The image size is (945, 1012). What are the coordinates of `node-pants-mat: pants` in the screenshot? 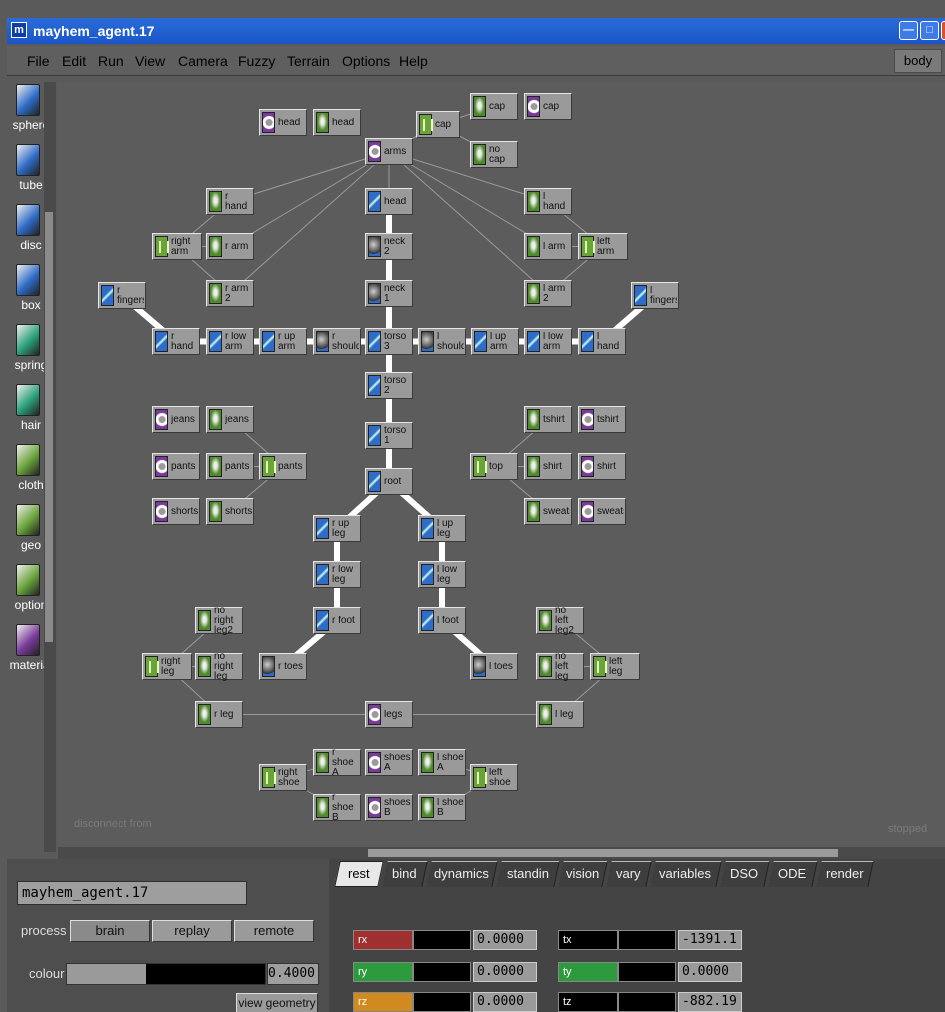 It's located at (176, 466).